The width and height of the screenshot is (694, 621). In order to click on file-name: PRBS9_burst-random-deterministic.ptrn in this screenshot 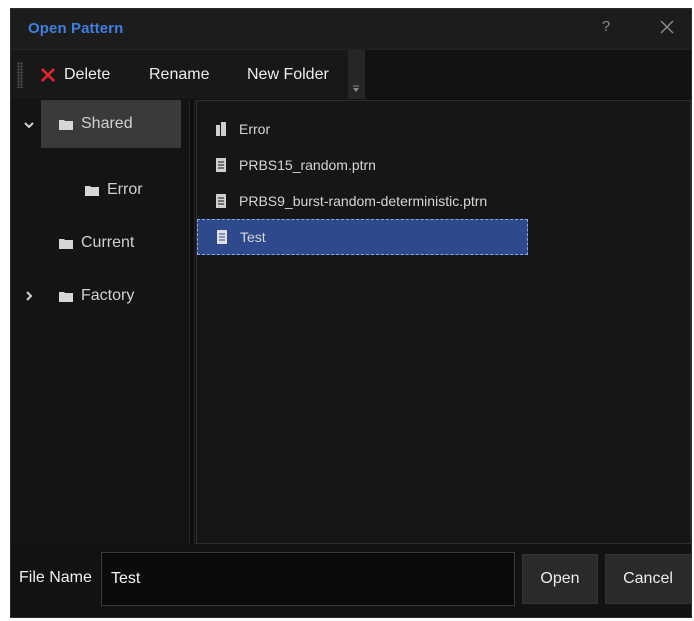, I will do `click(363, 201)`.